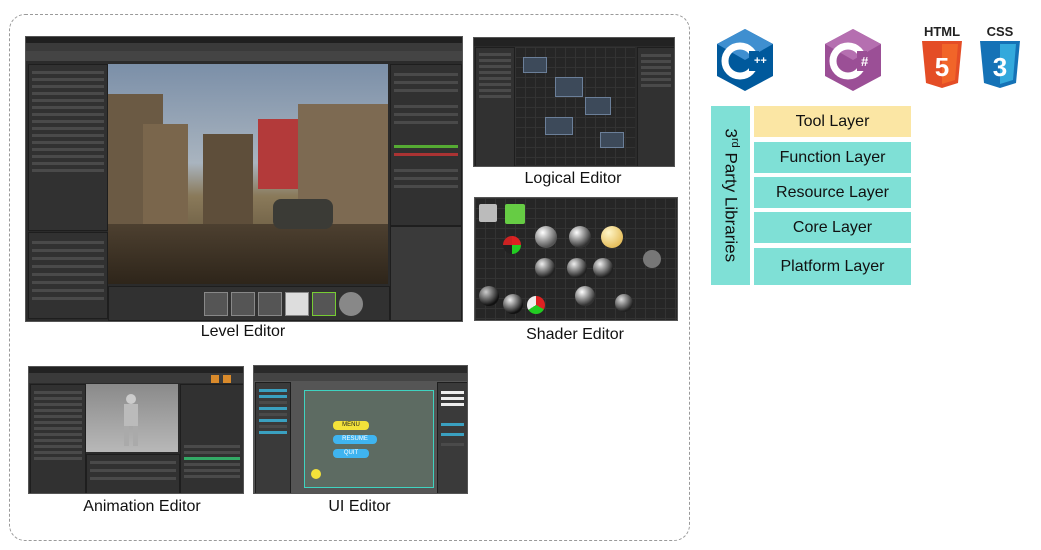 This screenshot has height=550, width=1041. Describe the element at coordinates (68, 147) in the screenshot. I see `outliner-panel` at that location.